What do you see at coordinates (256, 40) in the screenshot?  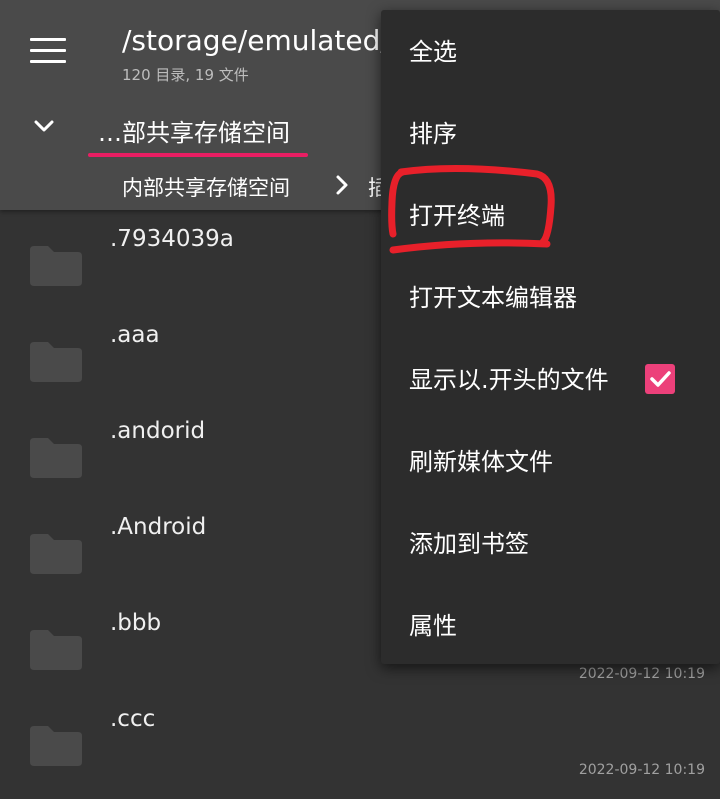 I see `current-path: /storage/emulated/` at bounding box center [256, 40].